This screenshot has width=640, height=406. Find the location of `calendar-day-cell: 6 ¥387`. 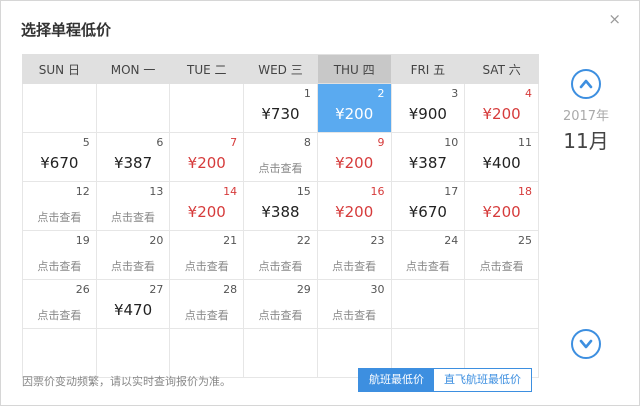

calendar-day-cell: 6 ¥387 is located at coordinates (133, 157).